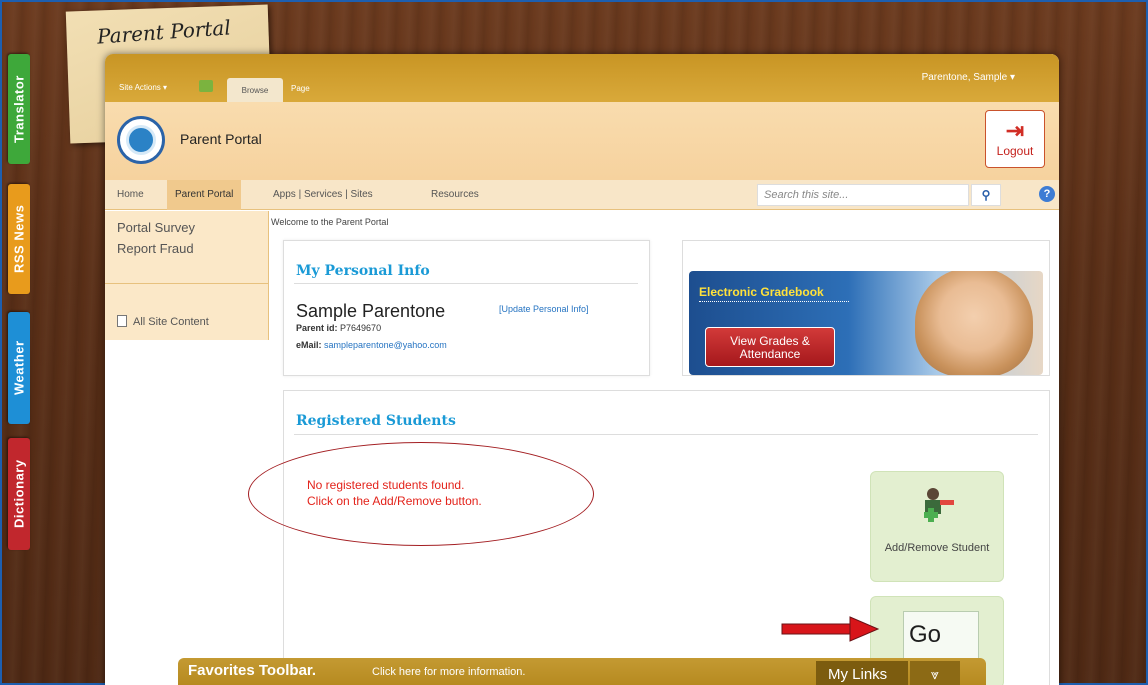 Image resolution: width=1148 pixels, height=685 pixels. Describe the element at coordinates (143, 87) in the screenshot. I see `site-actions-menu: Site Actions ▾` at that location.